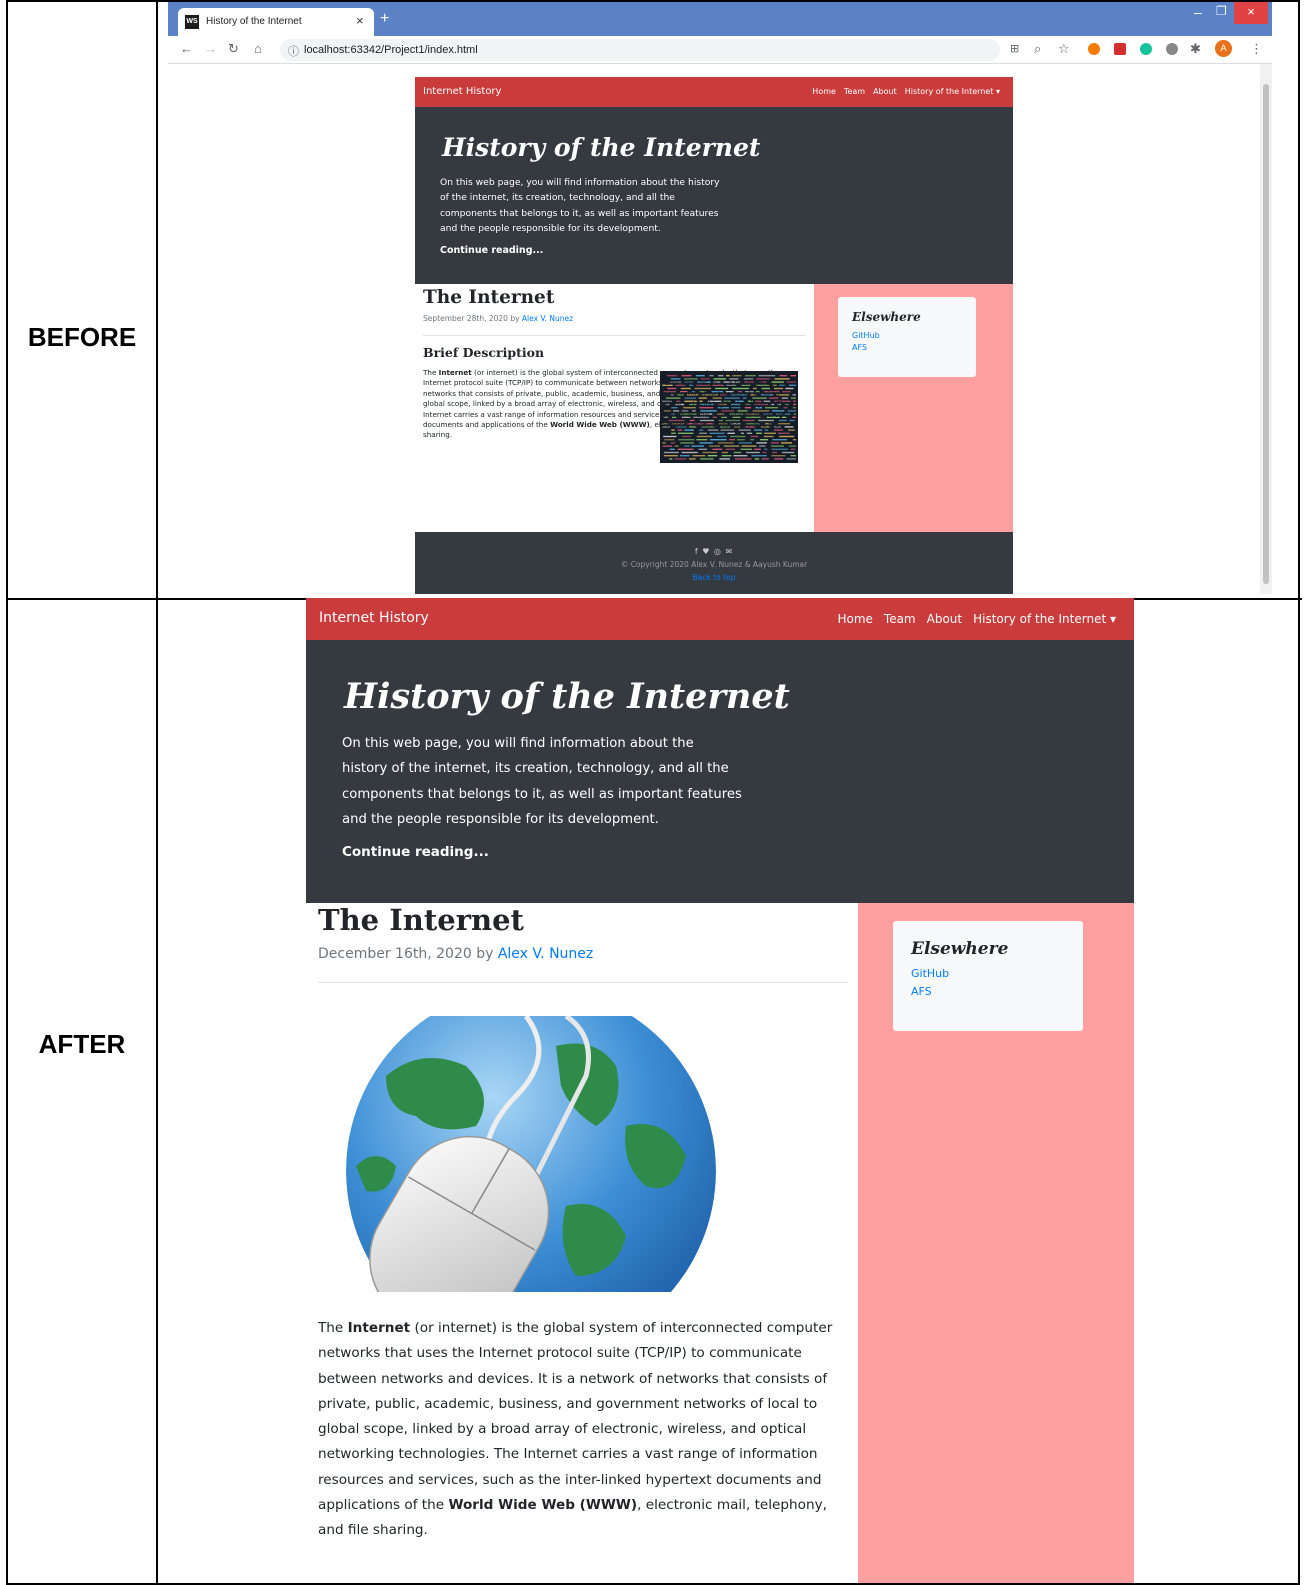  Describe the element at coordinates (254, 21) in the screenshot. I see `tab-title: History of the Internet` at that location.